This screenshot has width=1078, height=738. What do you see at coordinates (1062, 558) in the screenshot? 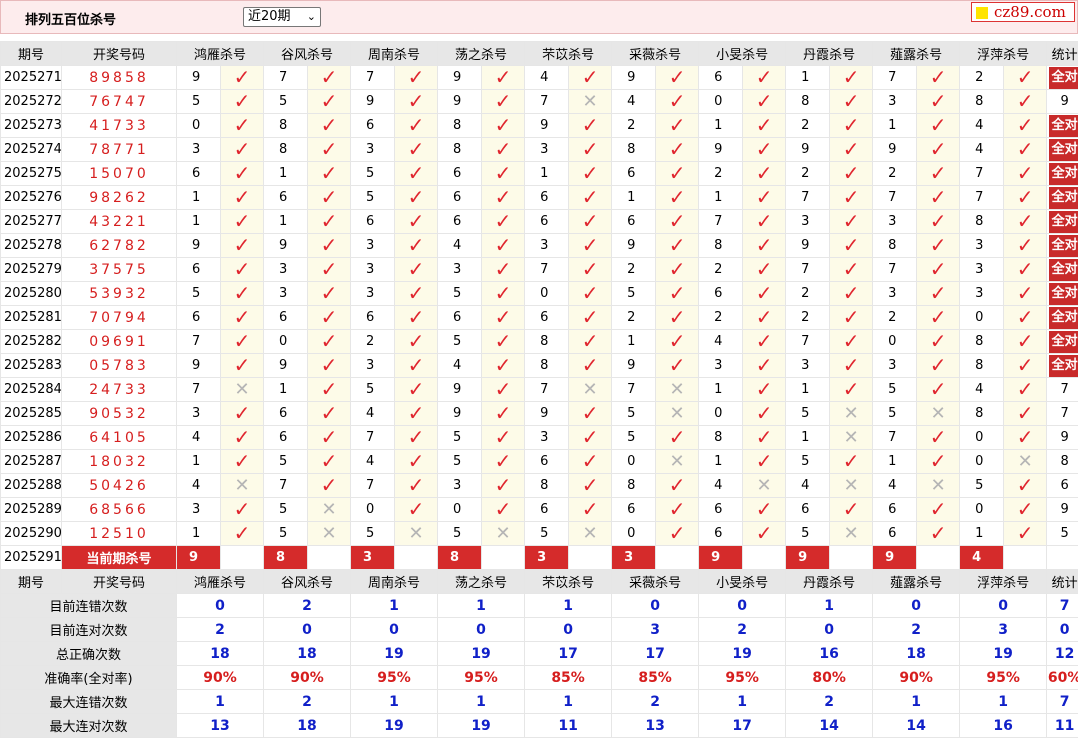
I see `current-stat-empty` at bounding box center [1062, 558].